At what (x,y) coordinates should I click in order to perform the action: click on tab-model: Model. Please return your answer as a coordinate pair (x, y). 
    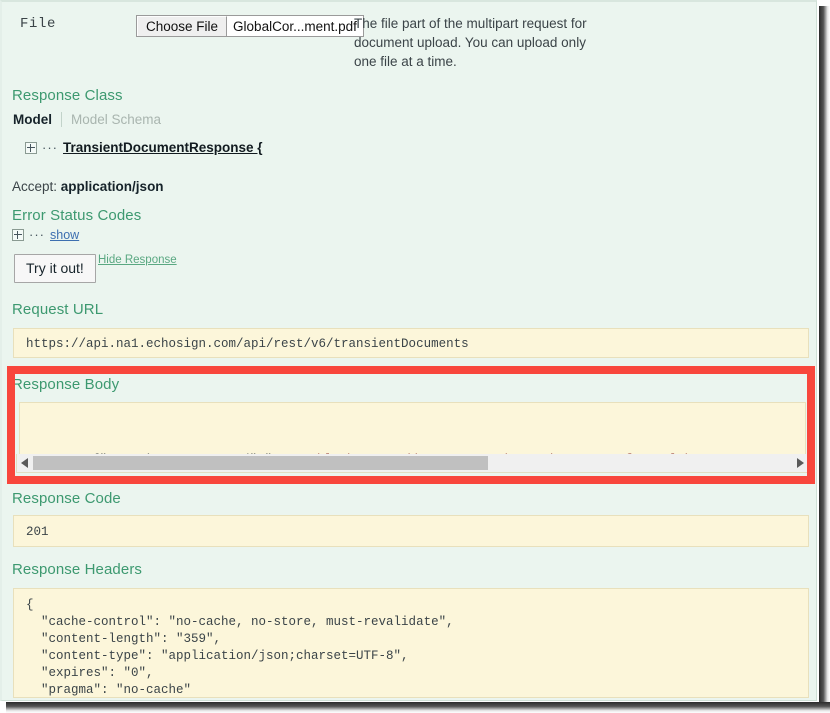
    Looking at the image, I should click on (37, 119).